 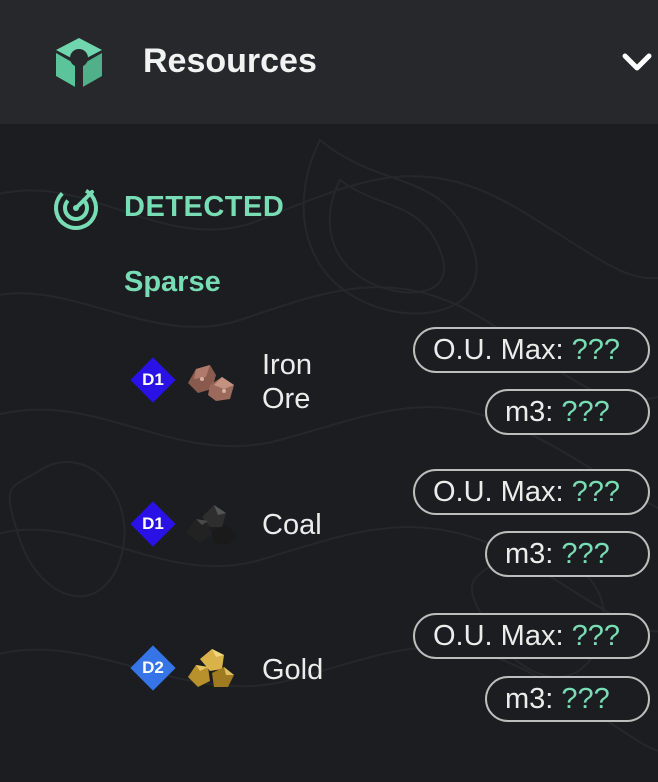 I want to click on resource-name: Gold, so click(x=293, y=670).